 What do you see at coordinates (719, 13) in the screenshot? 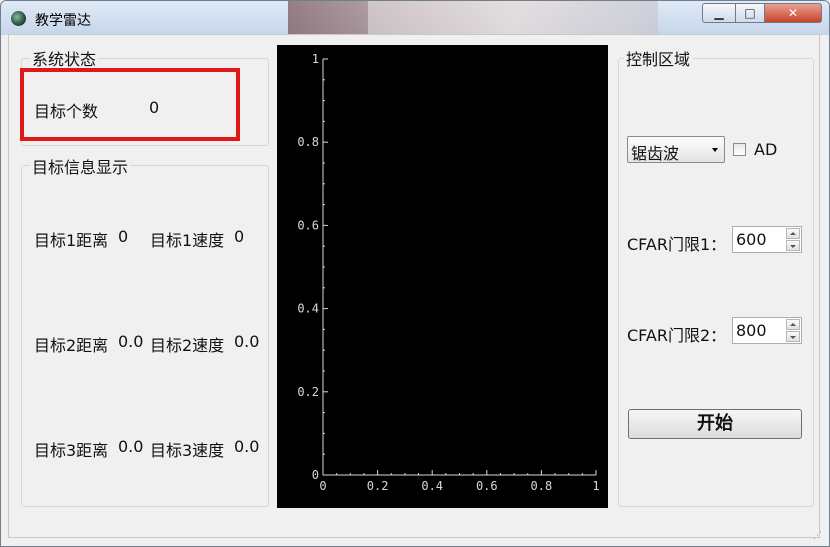
I see `minimize-button: ▁` at bounding box center [719, 13].